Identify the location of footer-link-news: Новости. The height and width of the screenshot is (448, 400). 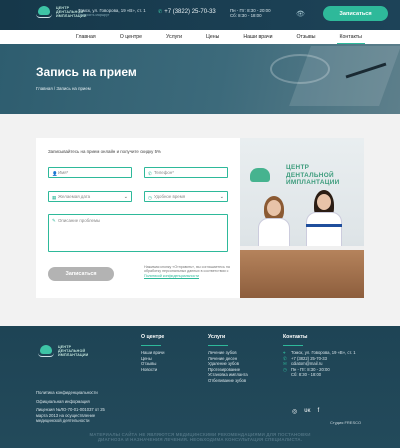
(153, 370).